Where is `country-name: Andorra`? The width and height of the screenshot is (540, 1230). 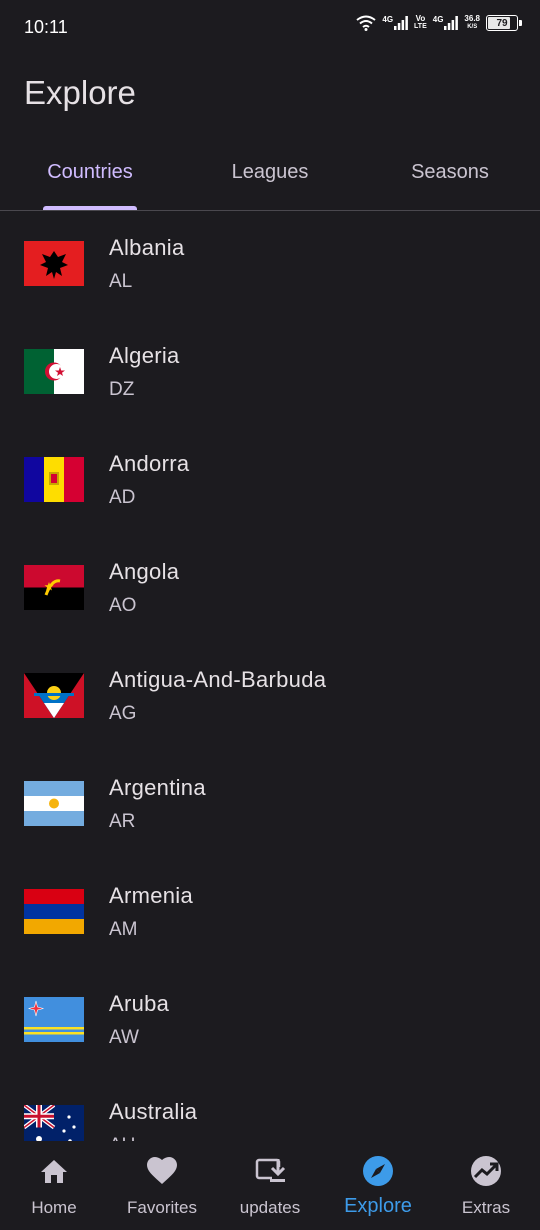
country-name: Andorra is located at coordinates (149, 463).